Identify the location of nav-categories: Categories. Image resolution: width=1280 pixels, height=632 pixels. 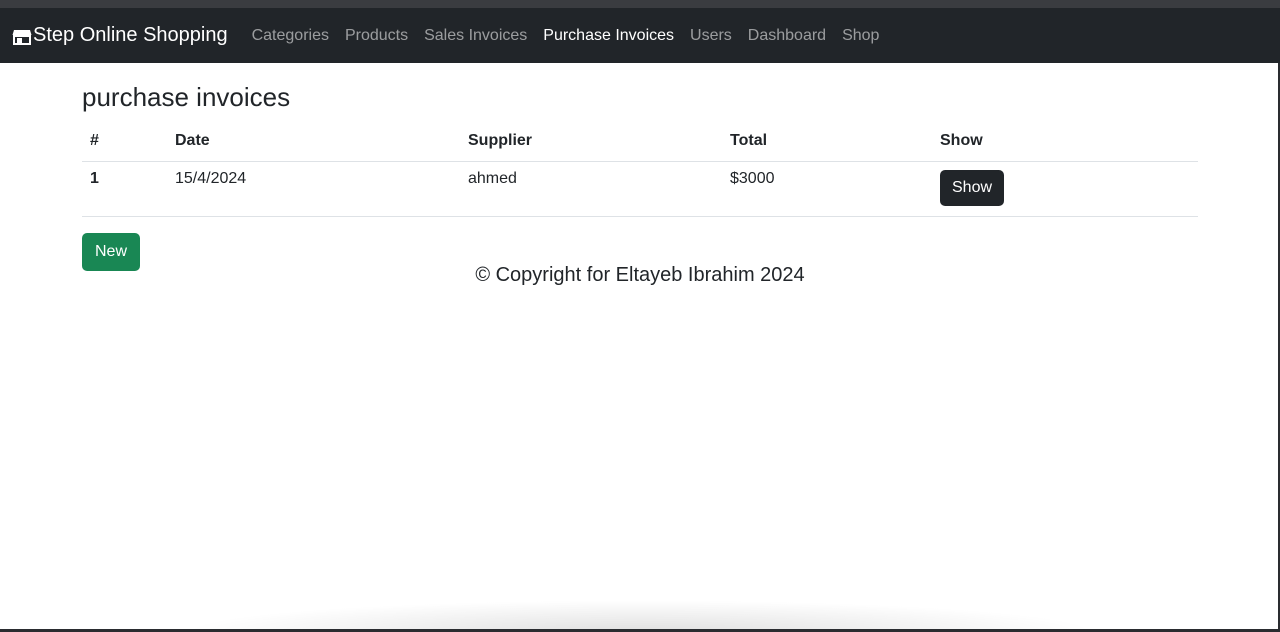
(290, 36).